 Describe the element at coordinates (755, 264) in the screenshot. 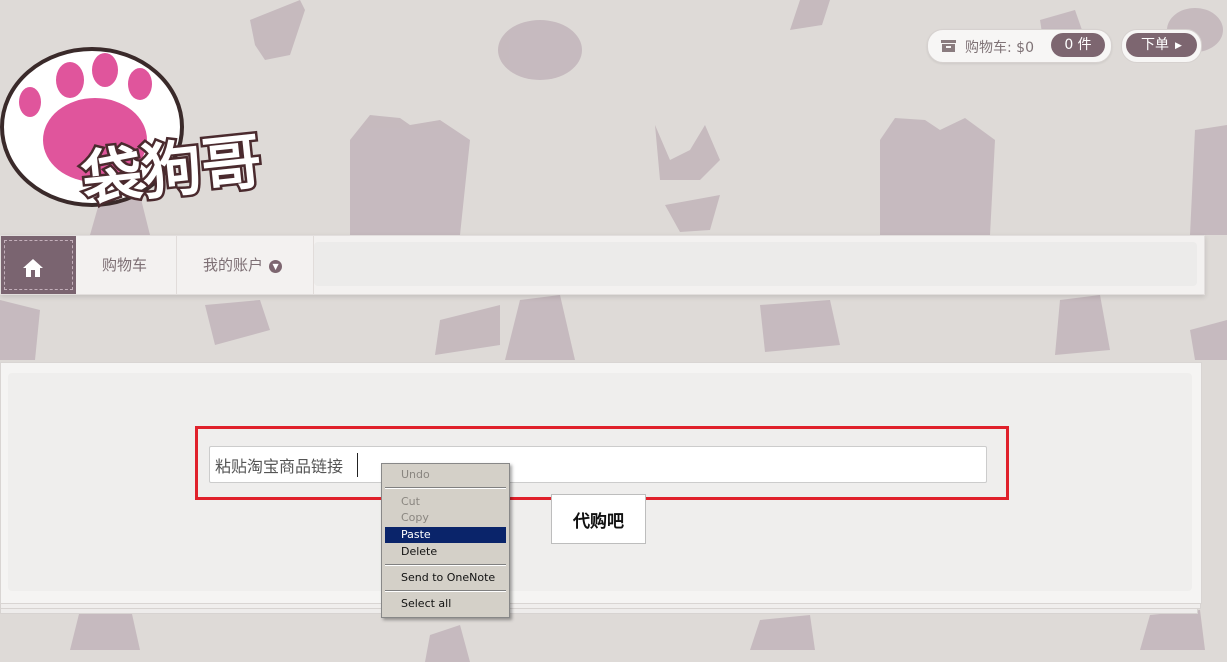

I see `nav-empty-track` at that location.